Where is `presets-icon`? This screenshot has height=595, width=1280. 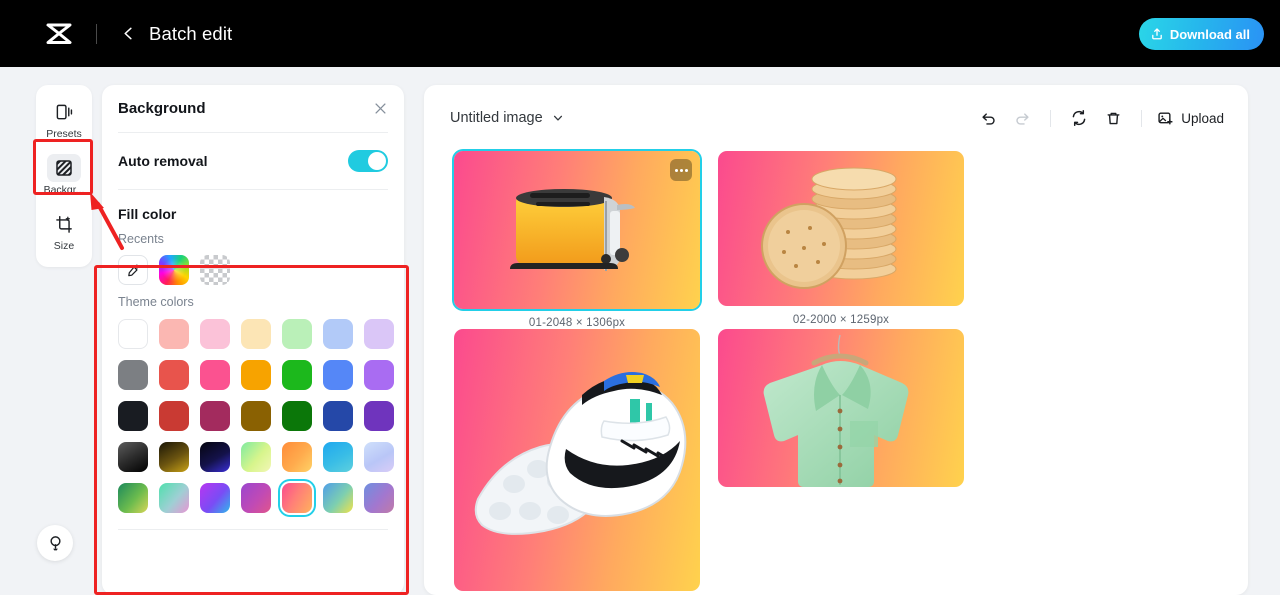
presets-icon is located at coordinates (64, 112).